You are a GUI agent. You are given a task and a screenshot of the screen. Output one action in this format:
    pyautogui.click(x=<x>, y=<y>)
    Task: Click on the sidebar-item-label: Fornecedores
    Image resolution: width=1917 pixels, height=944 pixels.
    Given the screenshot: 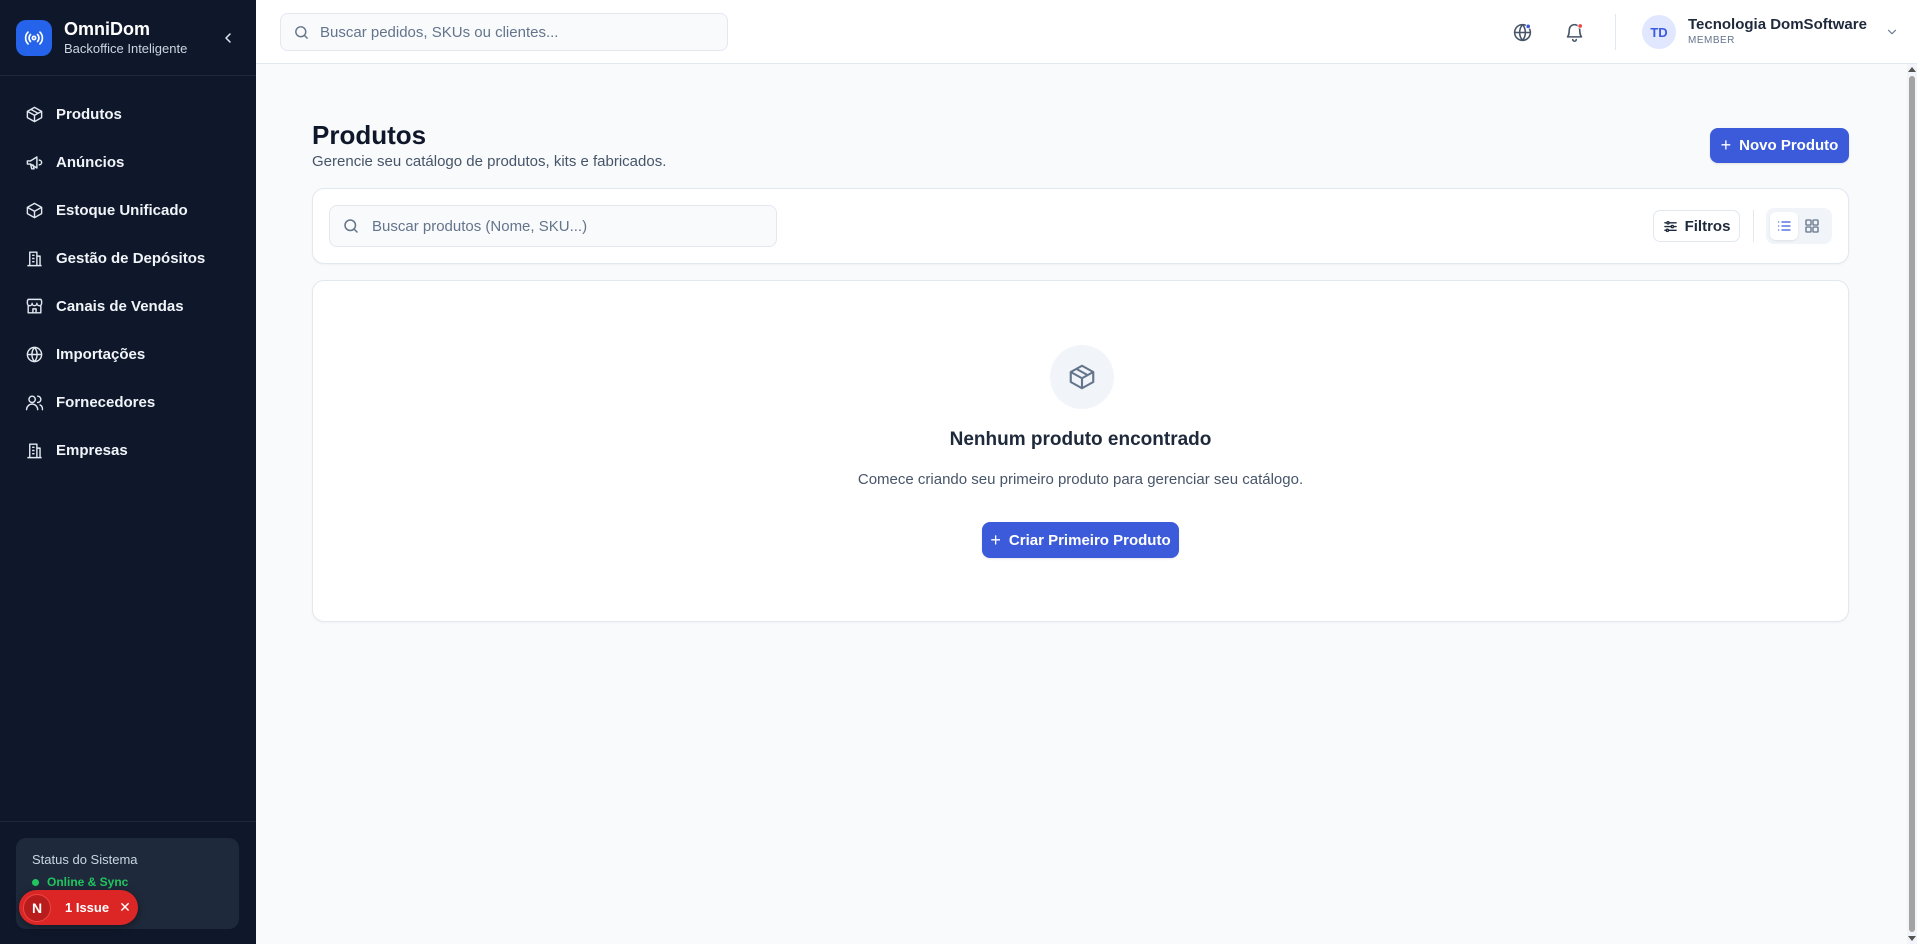 What is the action you would take?
    pyautogui.click(x=106, y=402)
    